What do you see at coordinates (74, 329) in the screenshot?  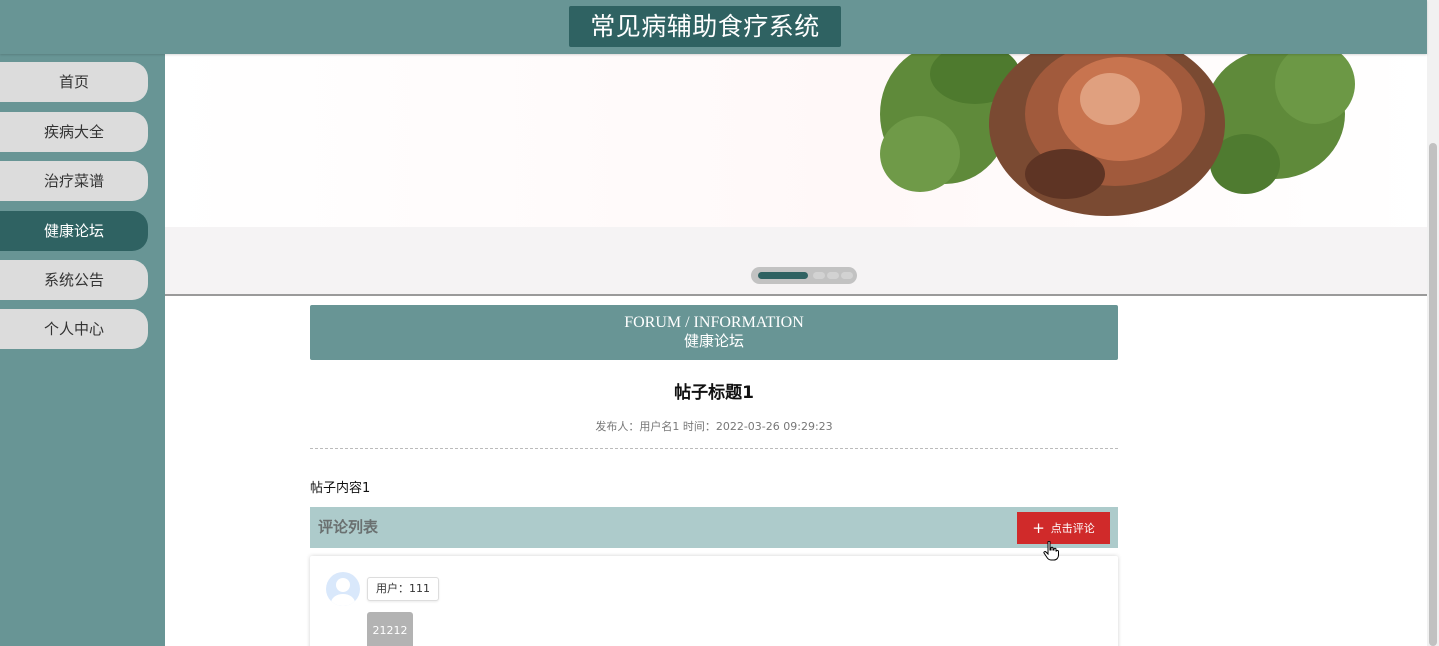 I see `sidebar-item-profile: 个人中心` at bounding box center [74, 329].